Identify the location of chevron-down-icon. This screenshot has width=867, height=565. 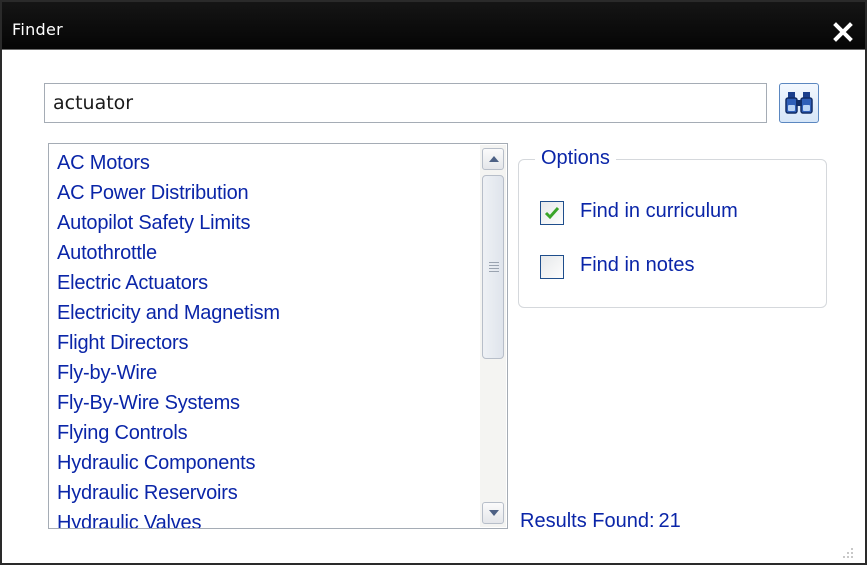
(494, 513).